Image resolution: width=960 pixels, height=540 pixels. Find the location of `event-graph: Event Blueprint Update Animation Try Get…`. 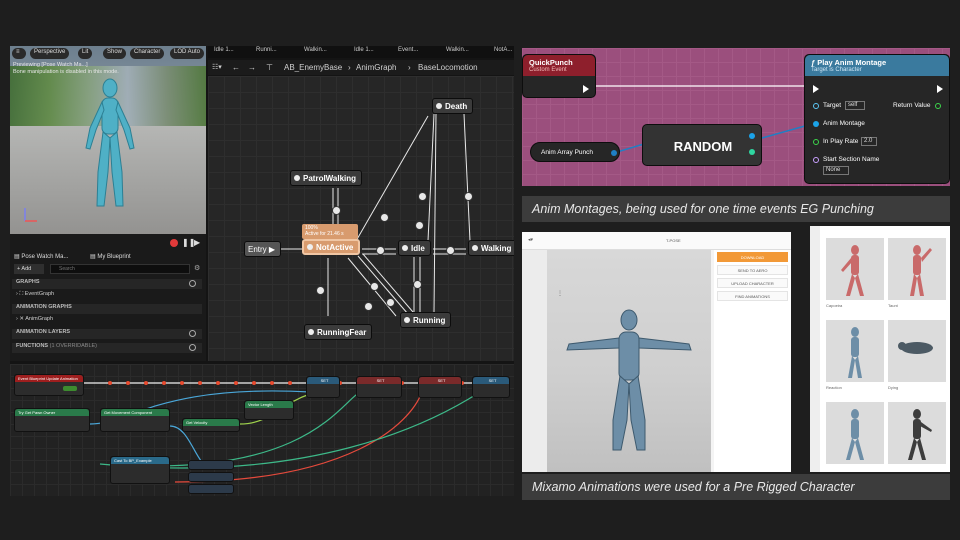

event-graph: Event Blueprint Update Animation Try Get… is located at coordinates (262, 430).